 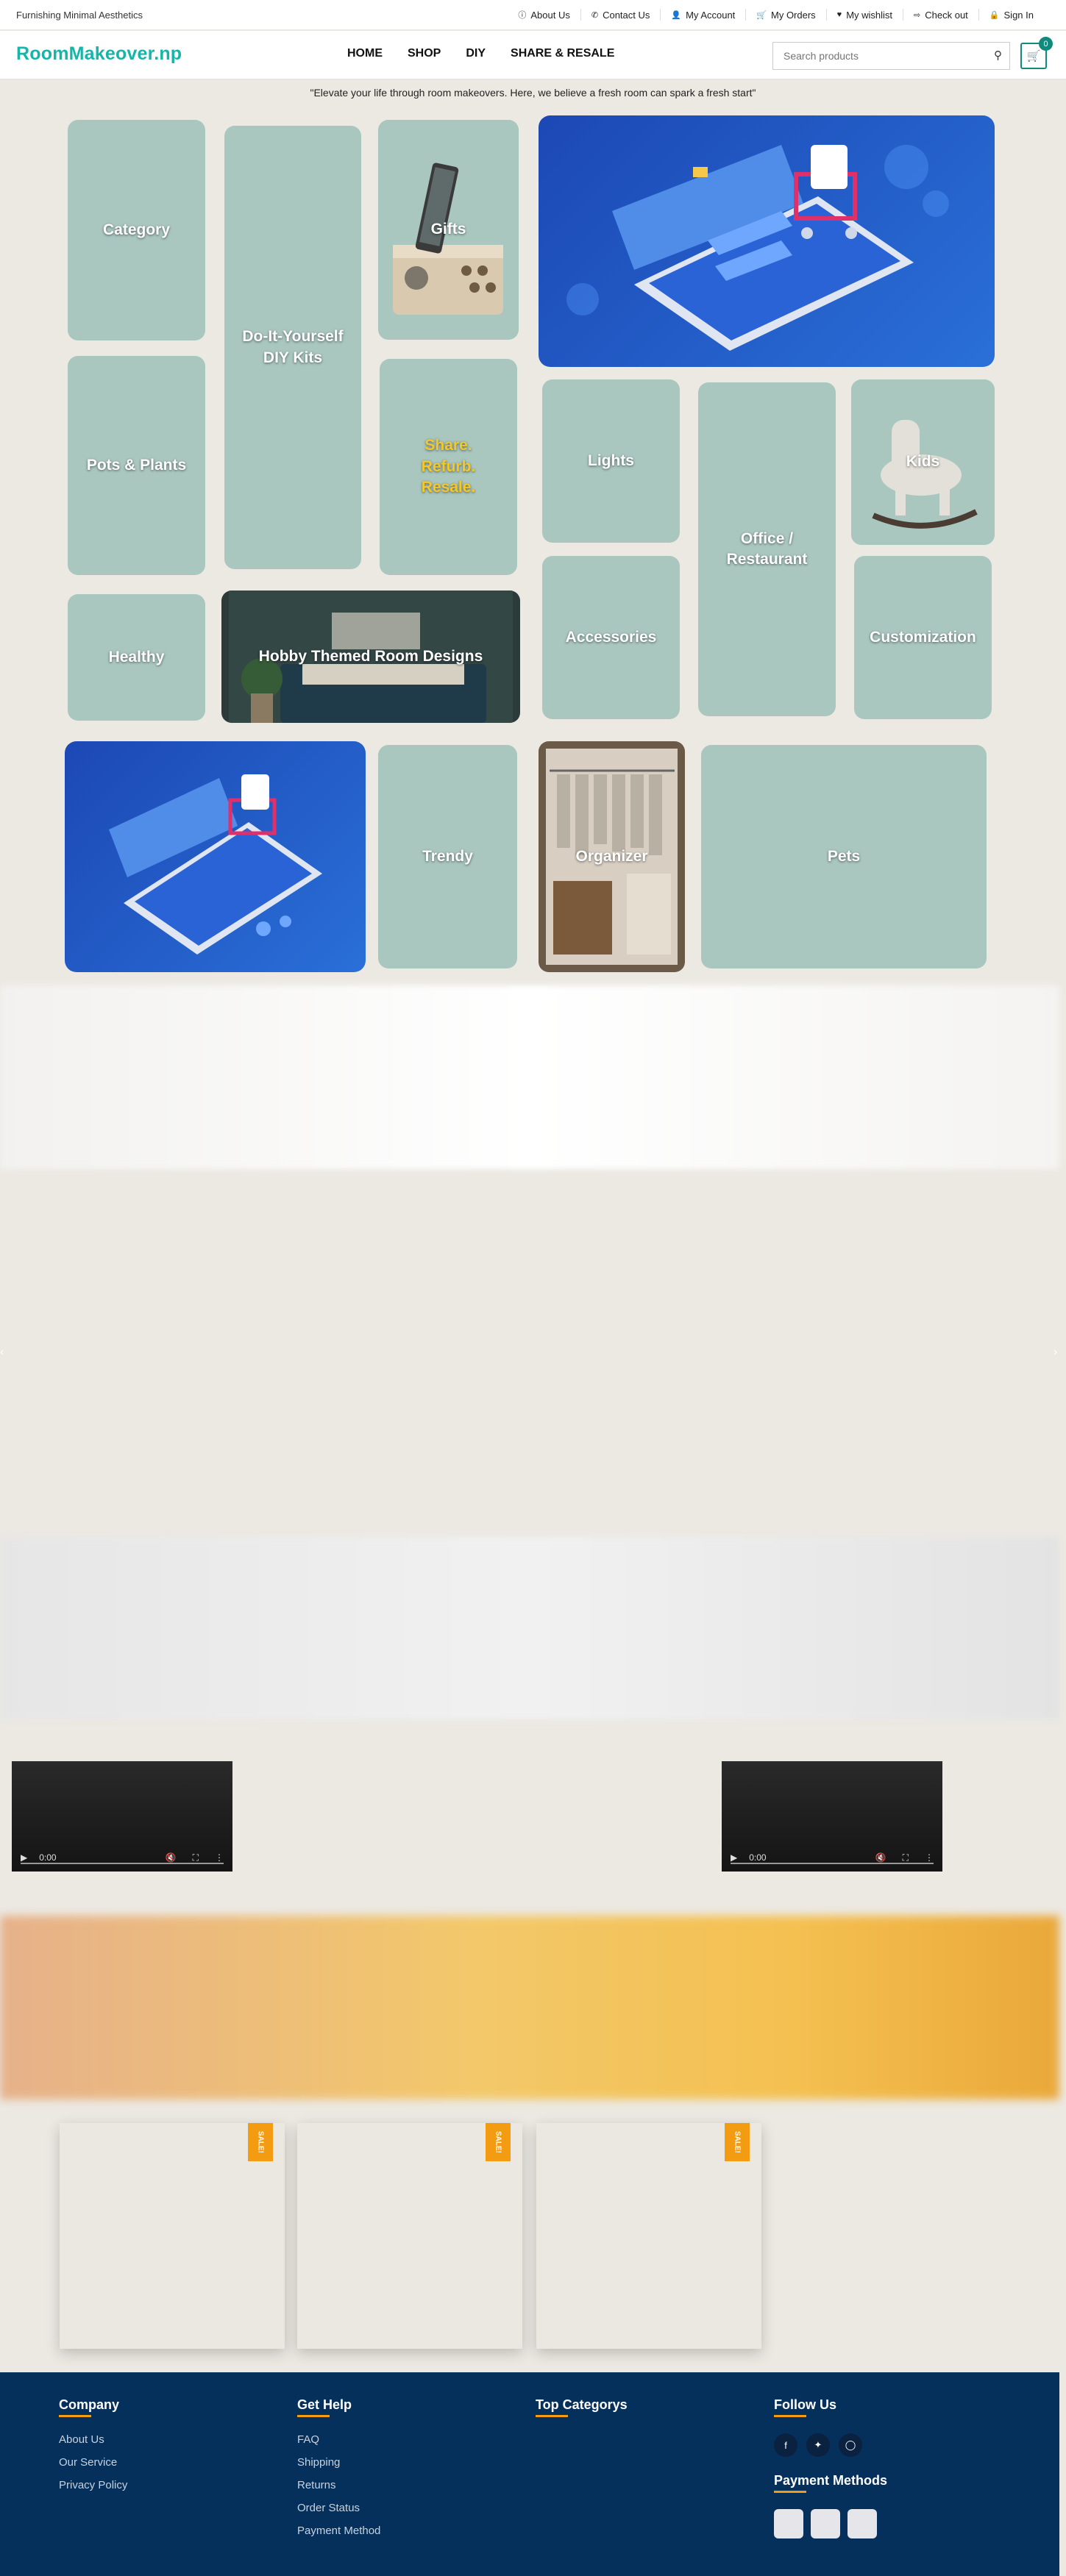 I want to click on online-shopping-illustration, so click(x=757, y=248).